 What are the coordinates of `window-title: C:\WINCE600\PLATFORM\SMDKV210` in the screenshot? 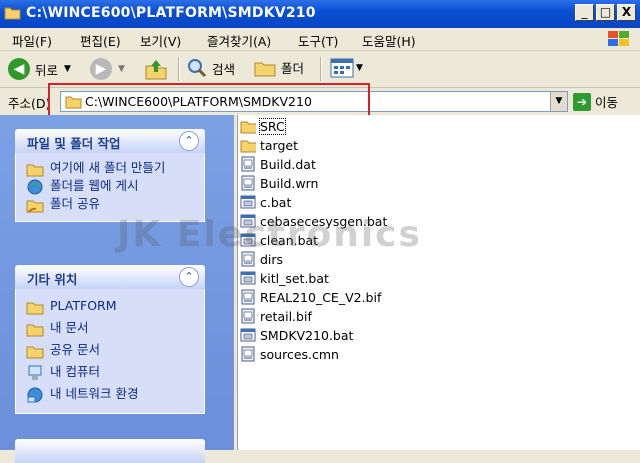 It's located at (171, 13).